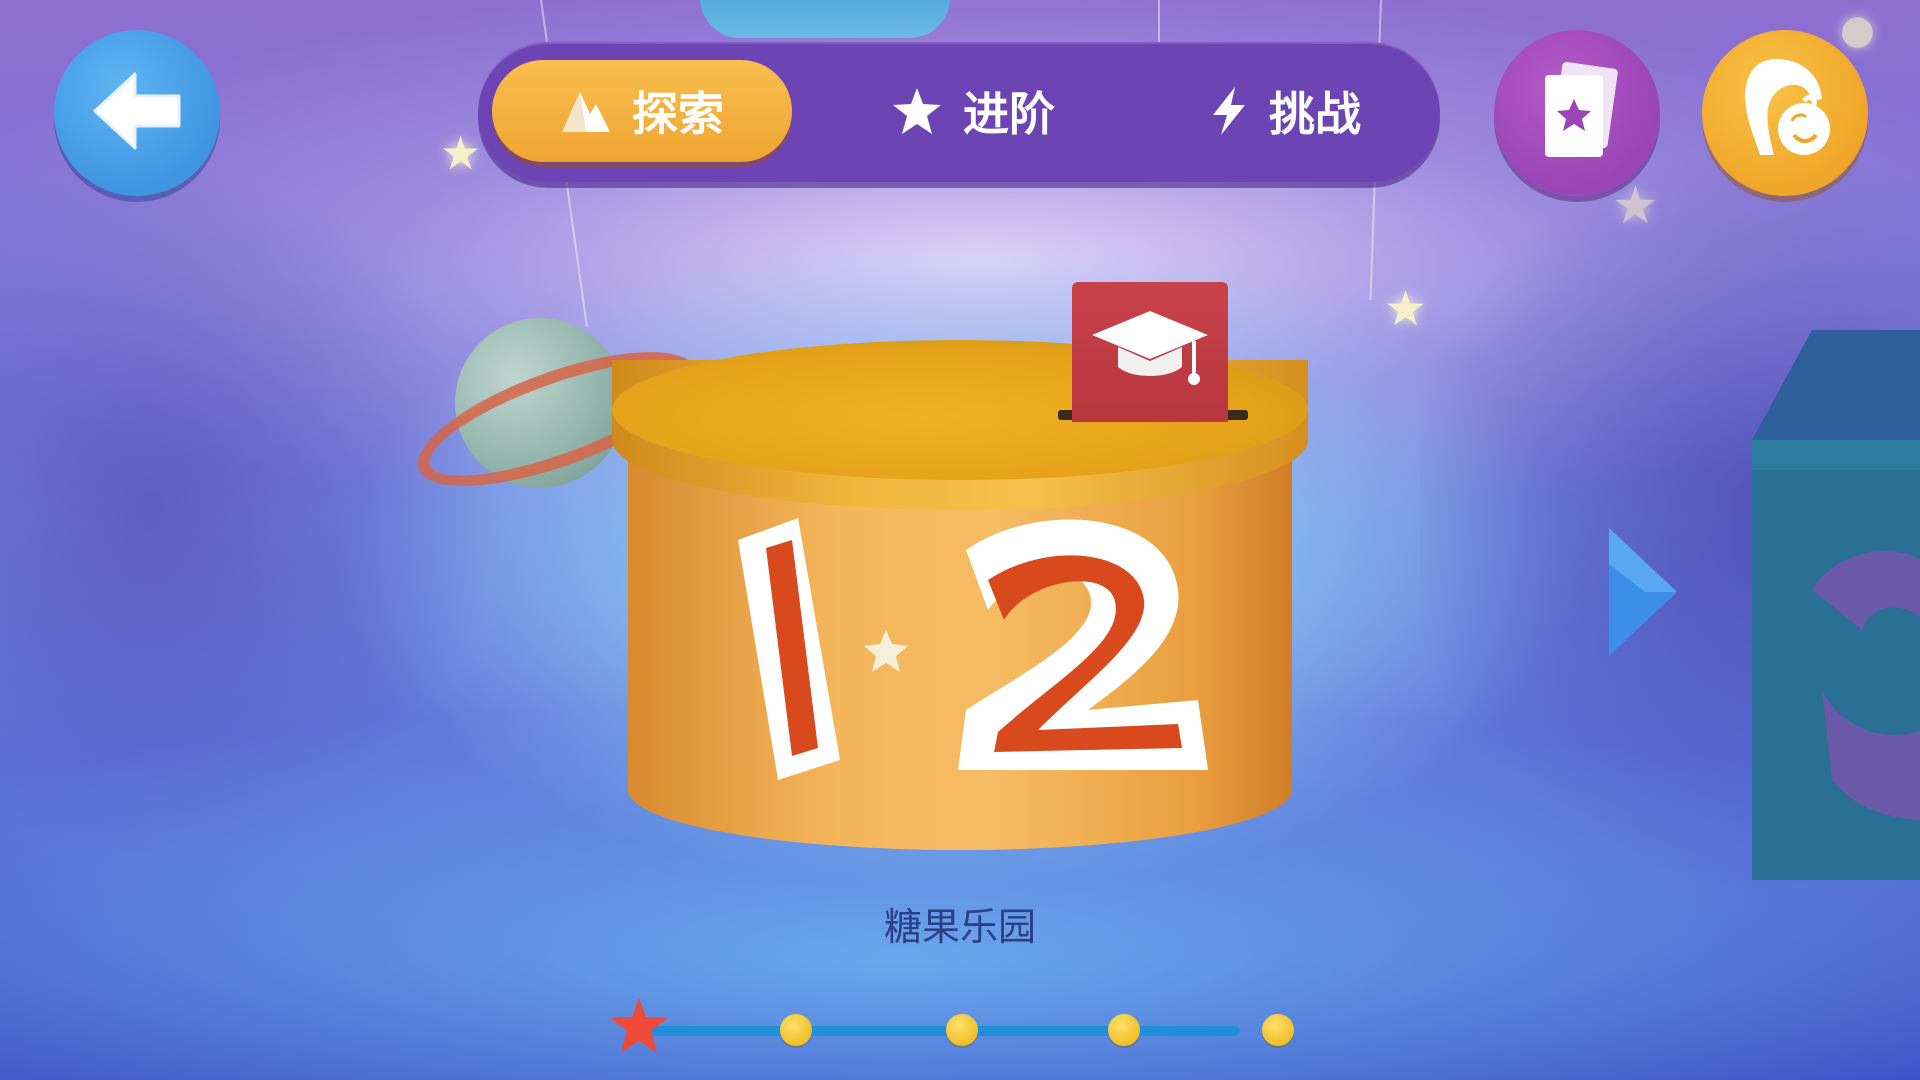 This screenshot has width=1920, height=1080. What do you see at coordinates (1643, 594) in the screenshot?
I see `next-level-arrow` at bounding box center [1643, 594].